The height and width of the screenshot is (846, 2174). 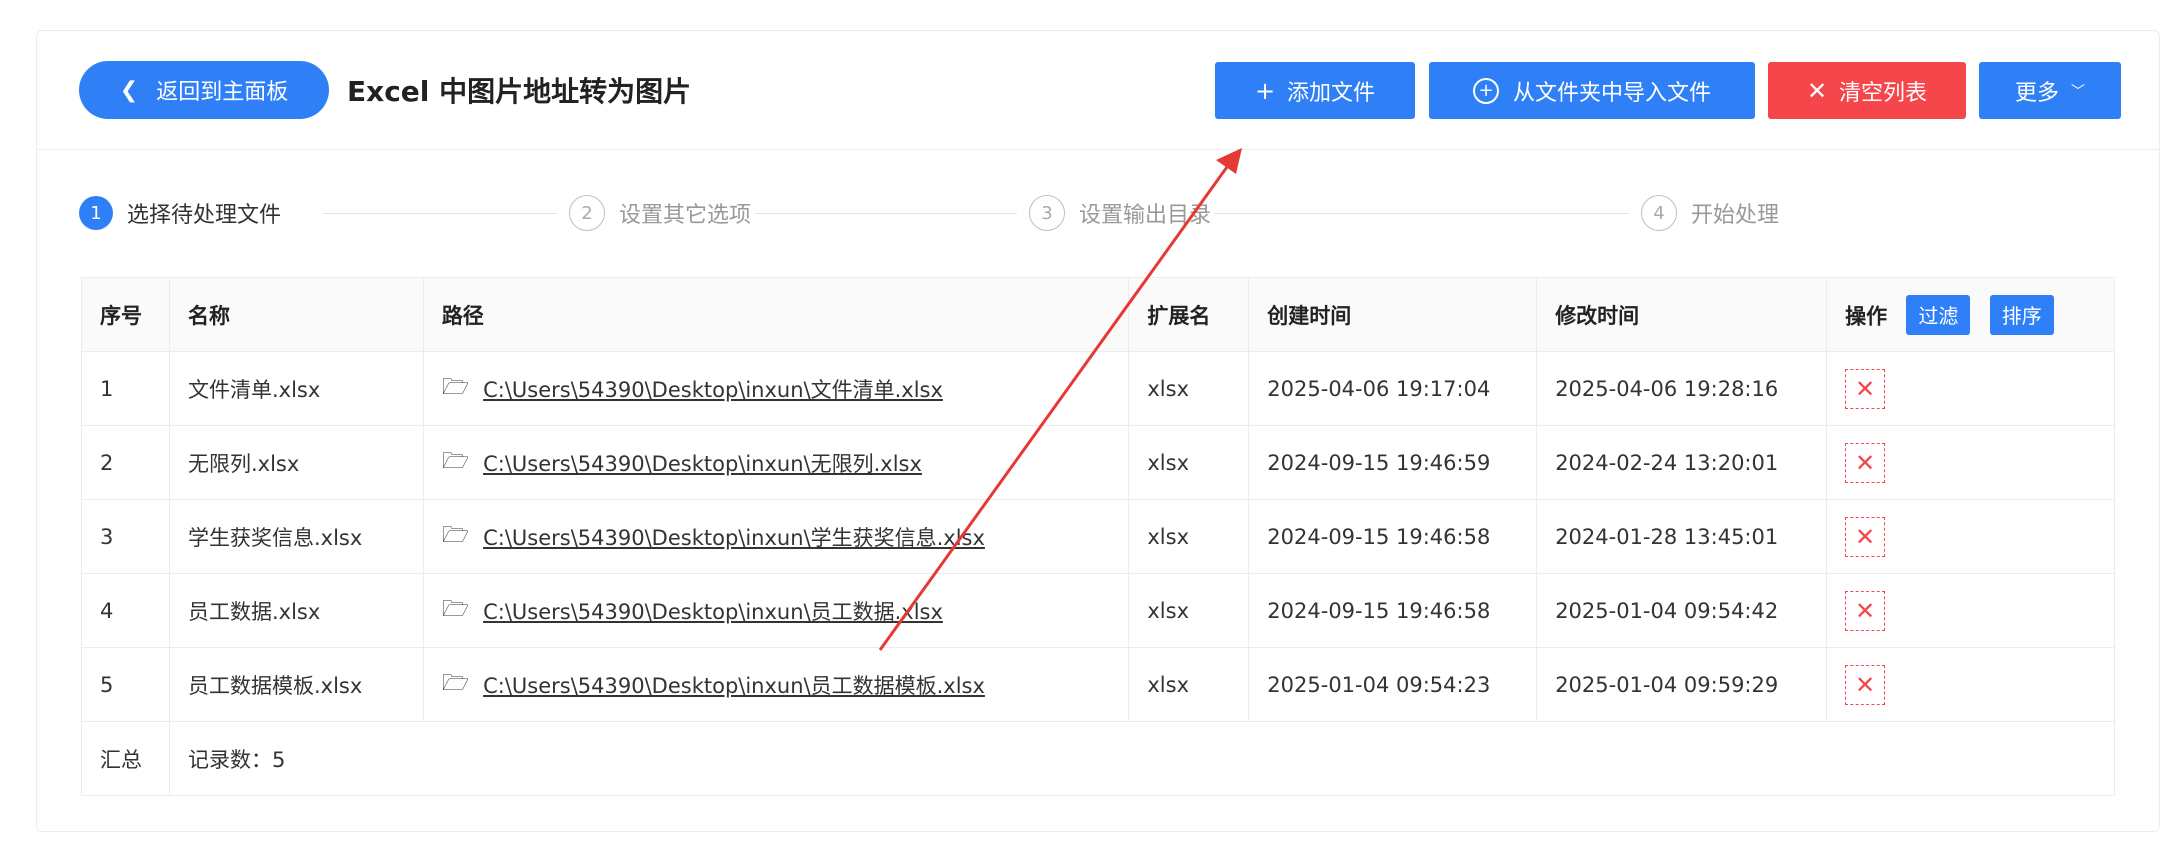 I want to click on col-name-header: 名称, so click(x=296, y=314).